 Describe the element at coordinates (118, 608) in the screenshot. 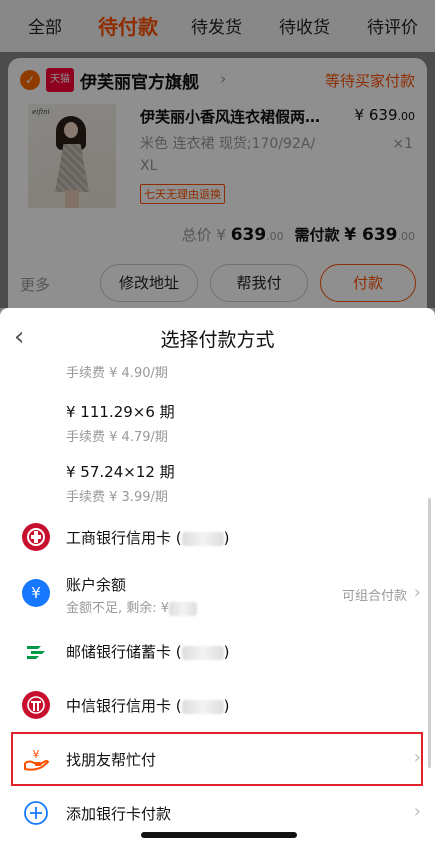

I see `balance-sub: 金额不足, 剩余: ¥` at that location.